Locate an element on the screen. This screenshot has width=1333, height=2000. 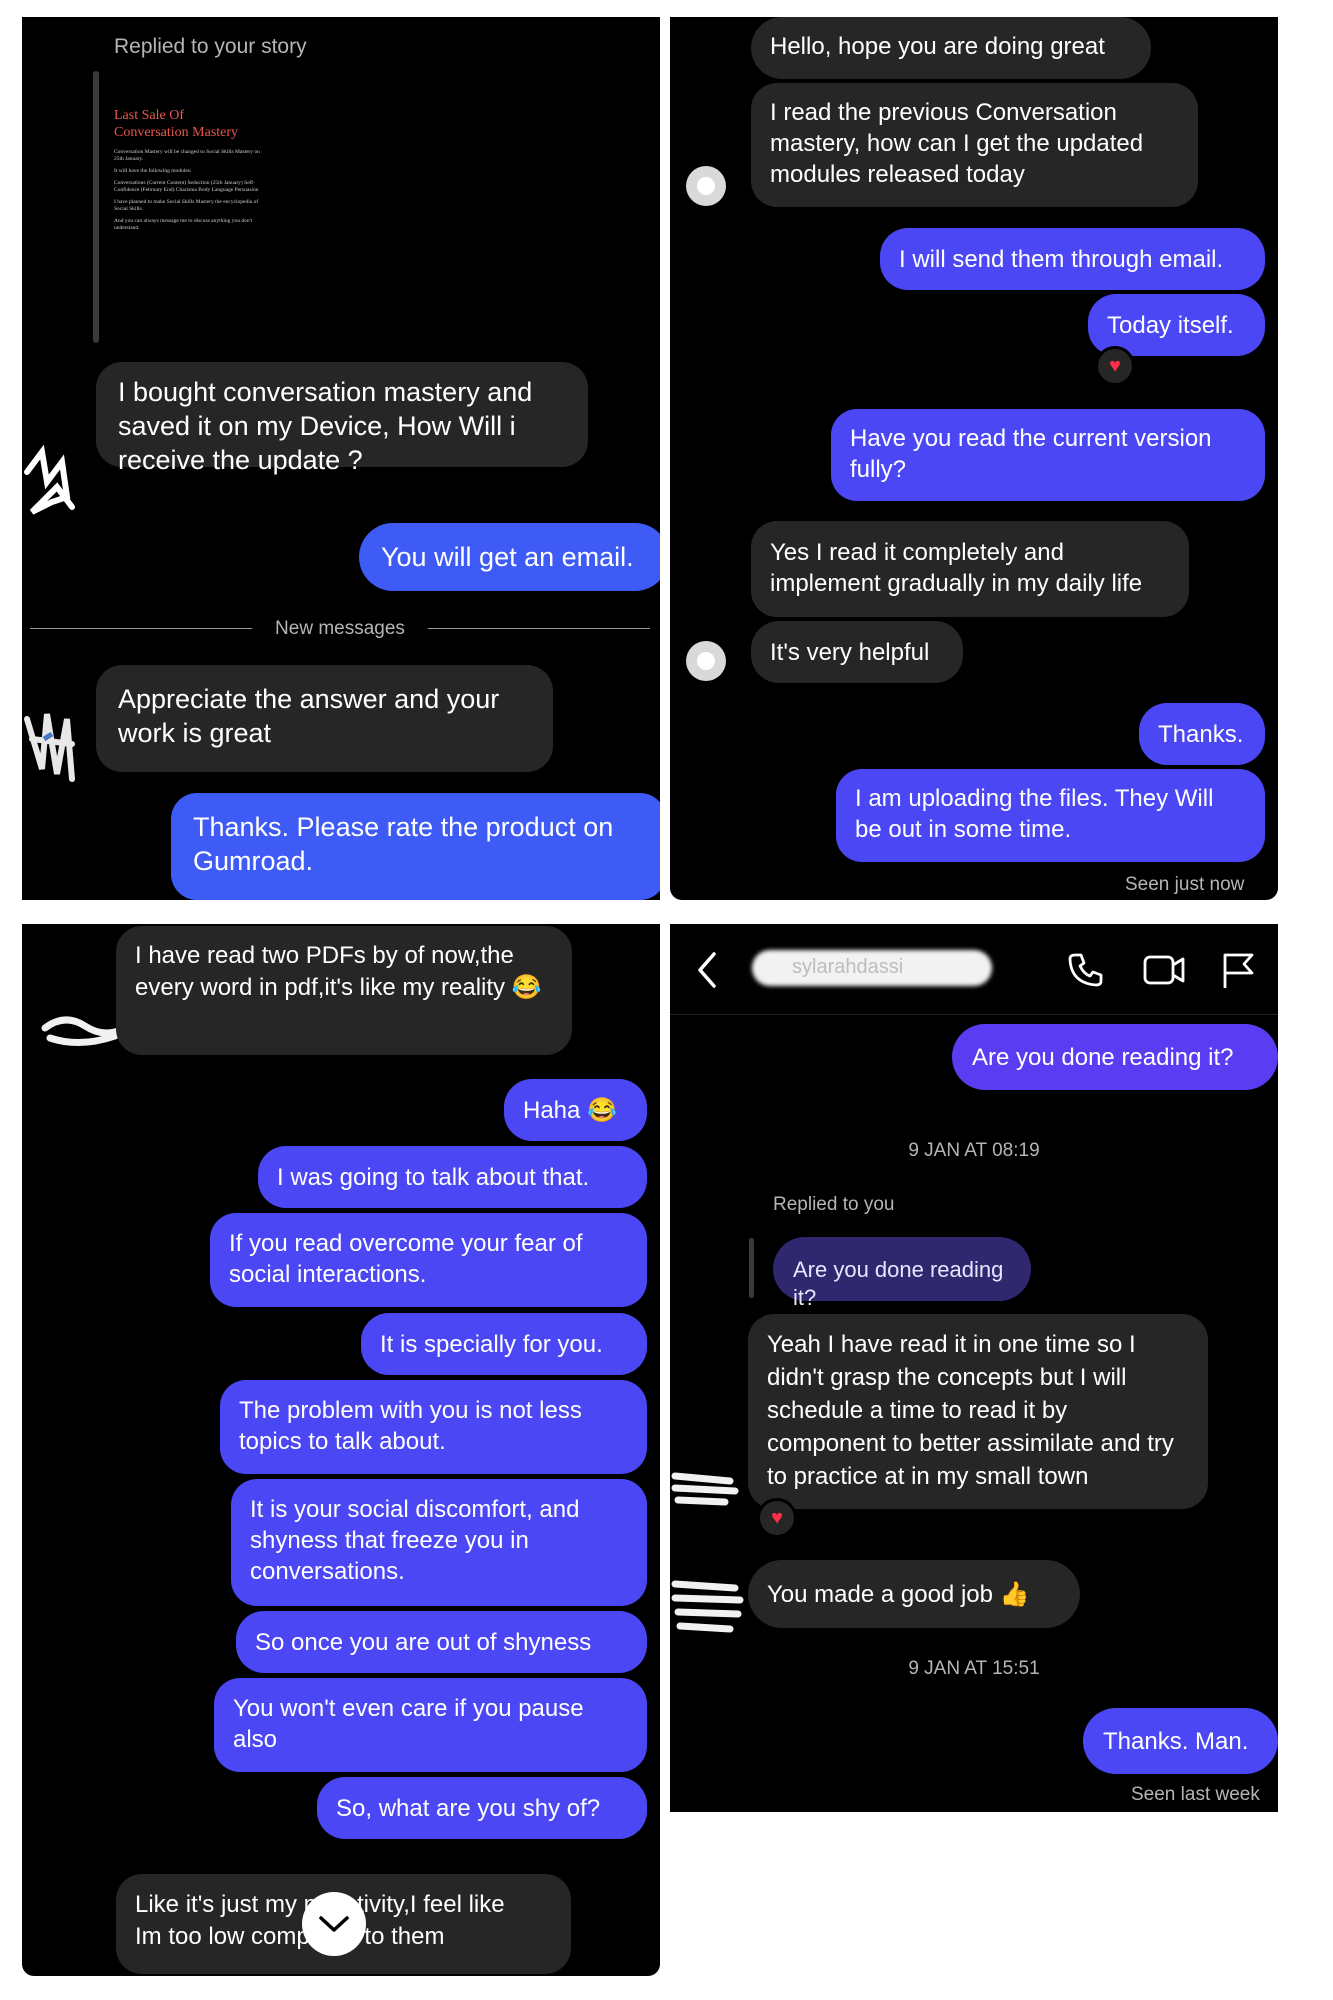
outgoing-message: Are you done reading it? is located at coordinates (1115, 1057).